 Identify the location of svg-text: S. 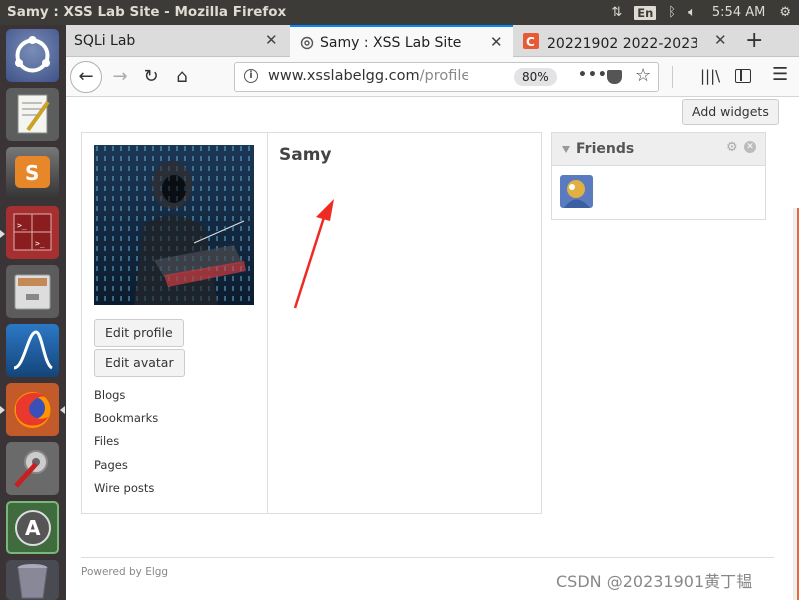
(32, 173).